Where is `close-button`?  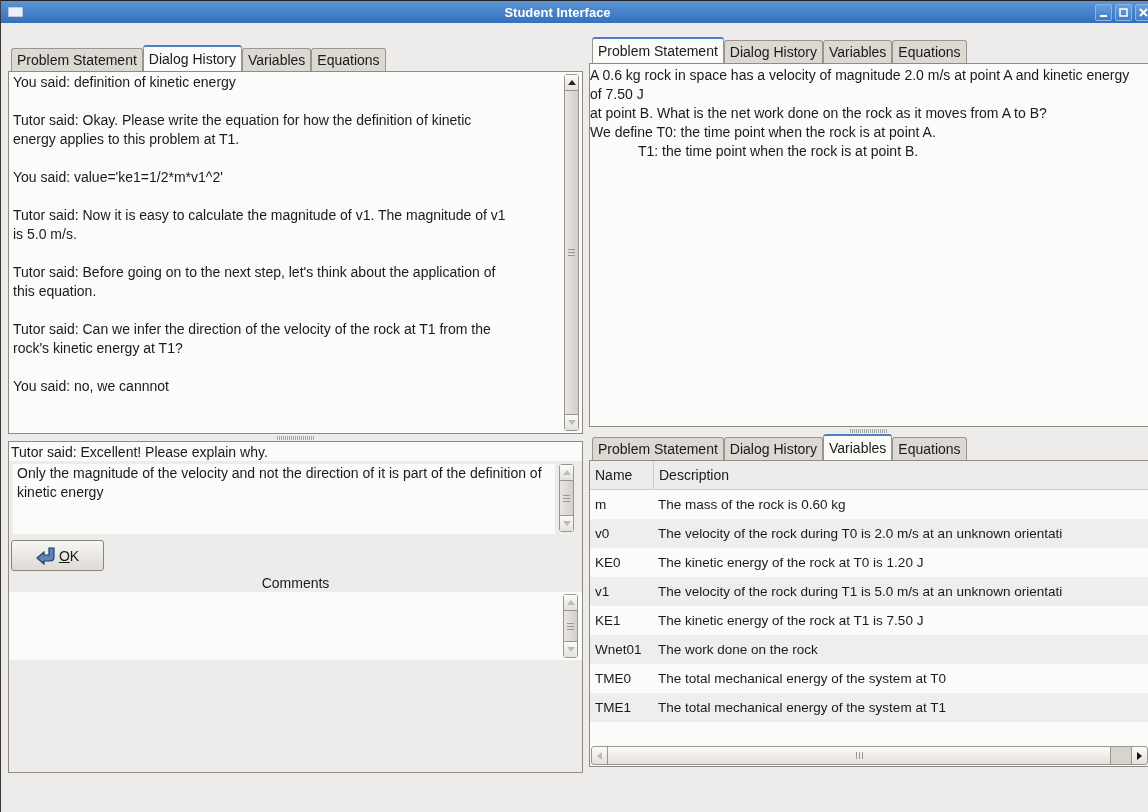 close-button is located at coordinates (1141, 12).